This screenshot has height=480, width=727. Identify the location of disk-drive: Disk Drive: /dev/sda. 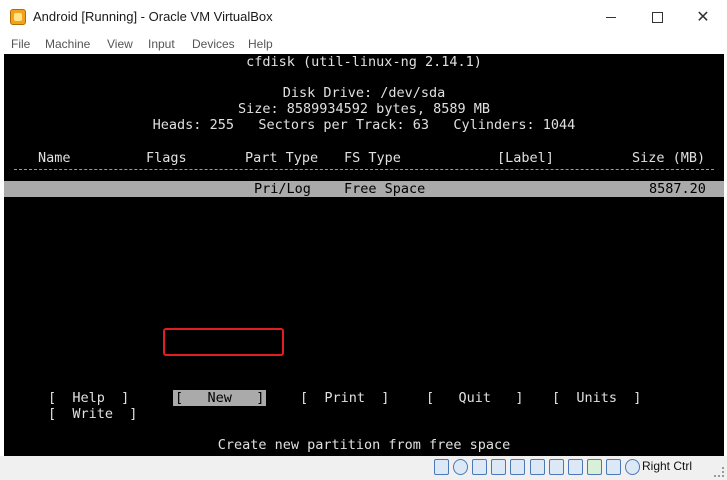
(364, 93).